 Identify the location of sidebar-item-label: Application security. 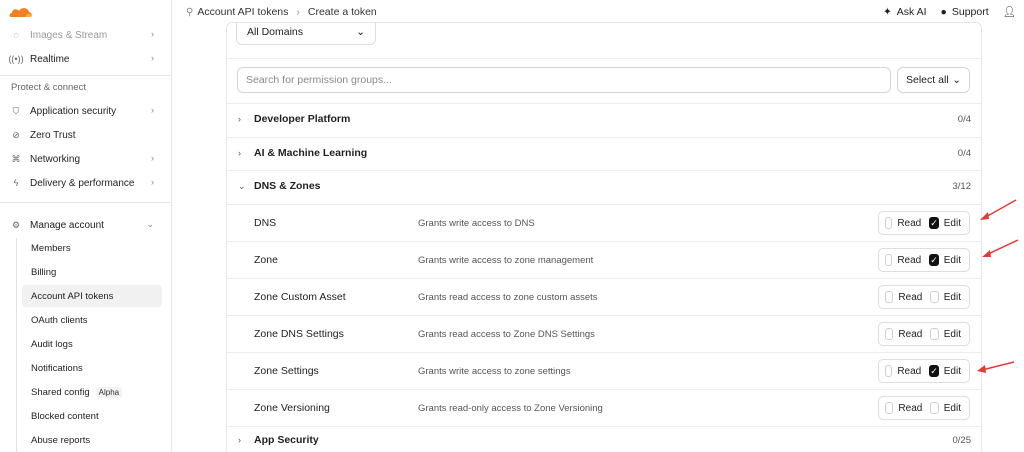
(73, 111).